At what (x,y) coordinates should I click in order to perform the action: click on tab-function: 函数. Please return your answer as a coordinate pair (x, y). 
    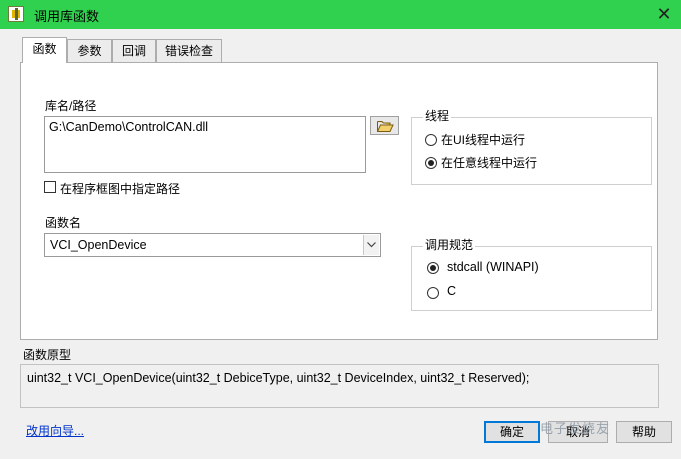
    Looking at the image, I should click on (44, 50).